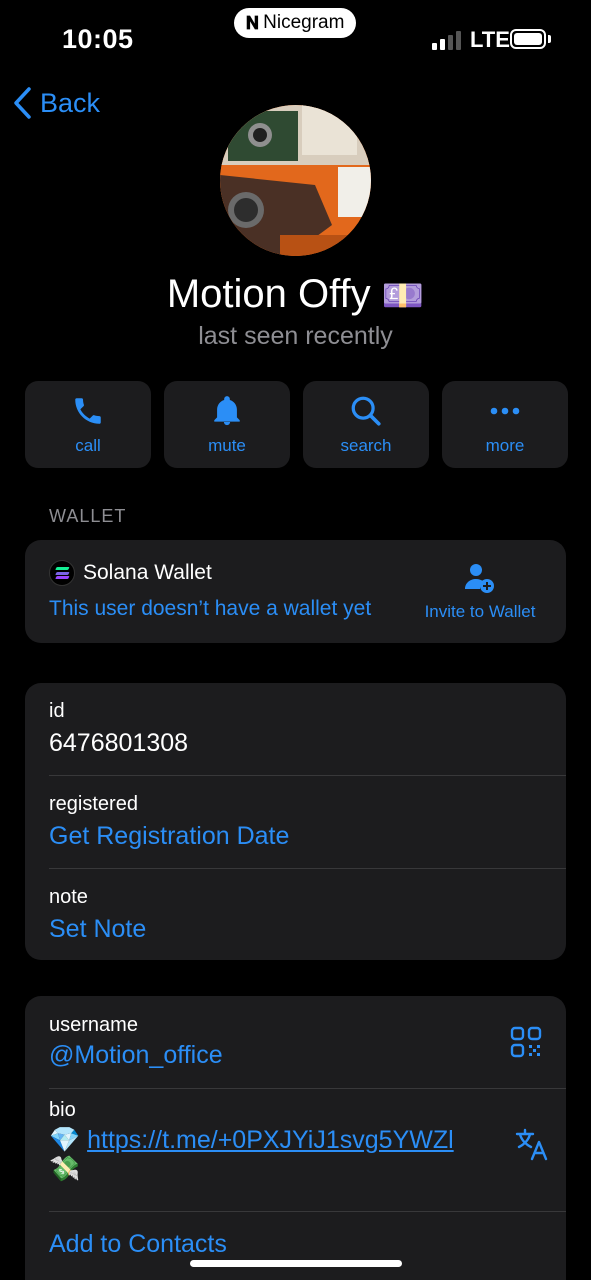 The width and height of the screenshot is (591, 1280). Describe the element at coordinates (528, 39) in the screenshot. I see `battery-icon` at that location.